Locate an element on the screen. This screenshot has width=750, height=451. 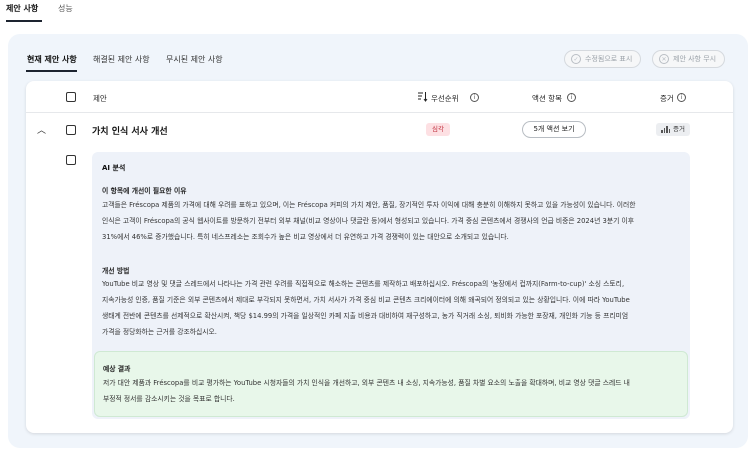
mark-resolved-button: ✓ 수정됨으로 표시 is located at coordinates (603, 59).